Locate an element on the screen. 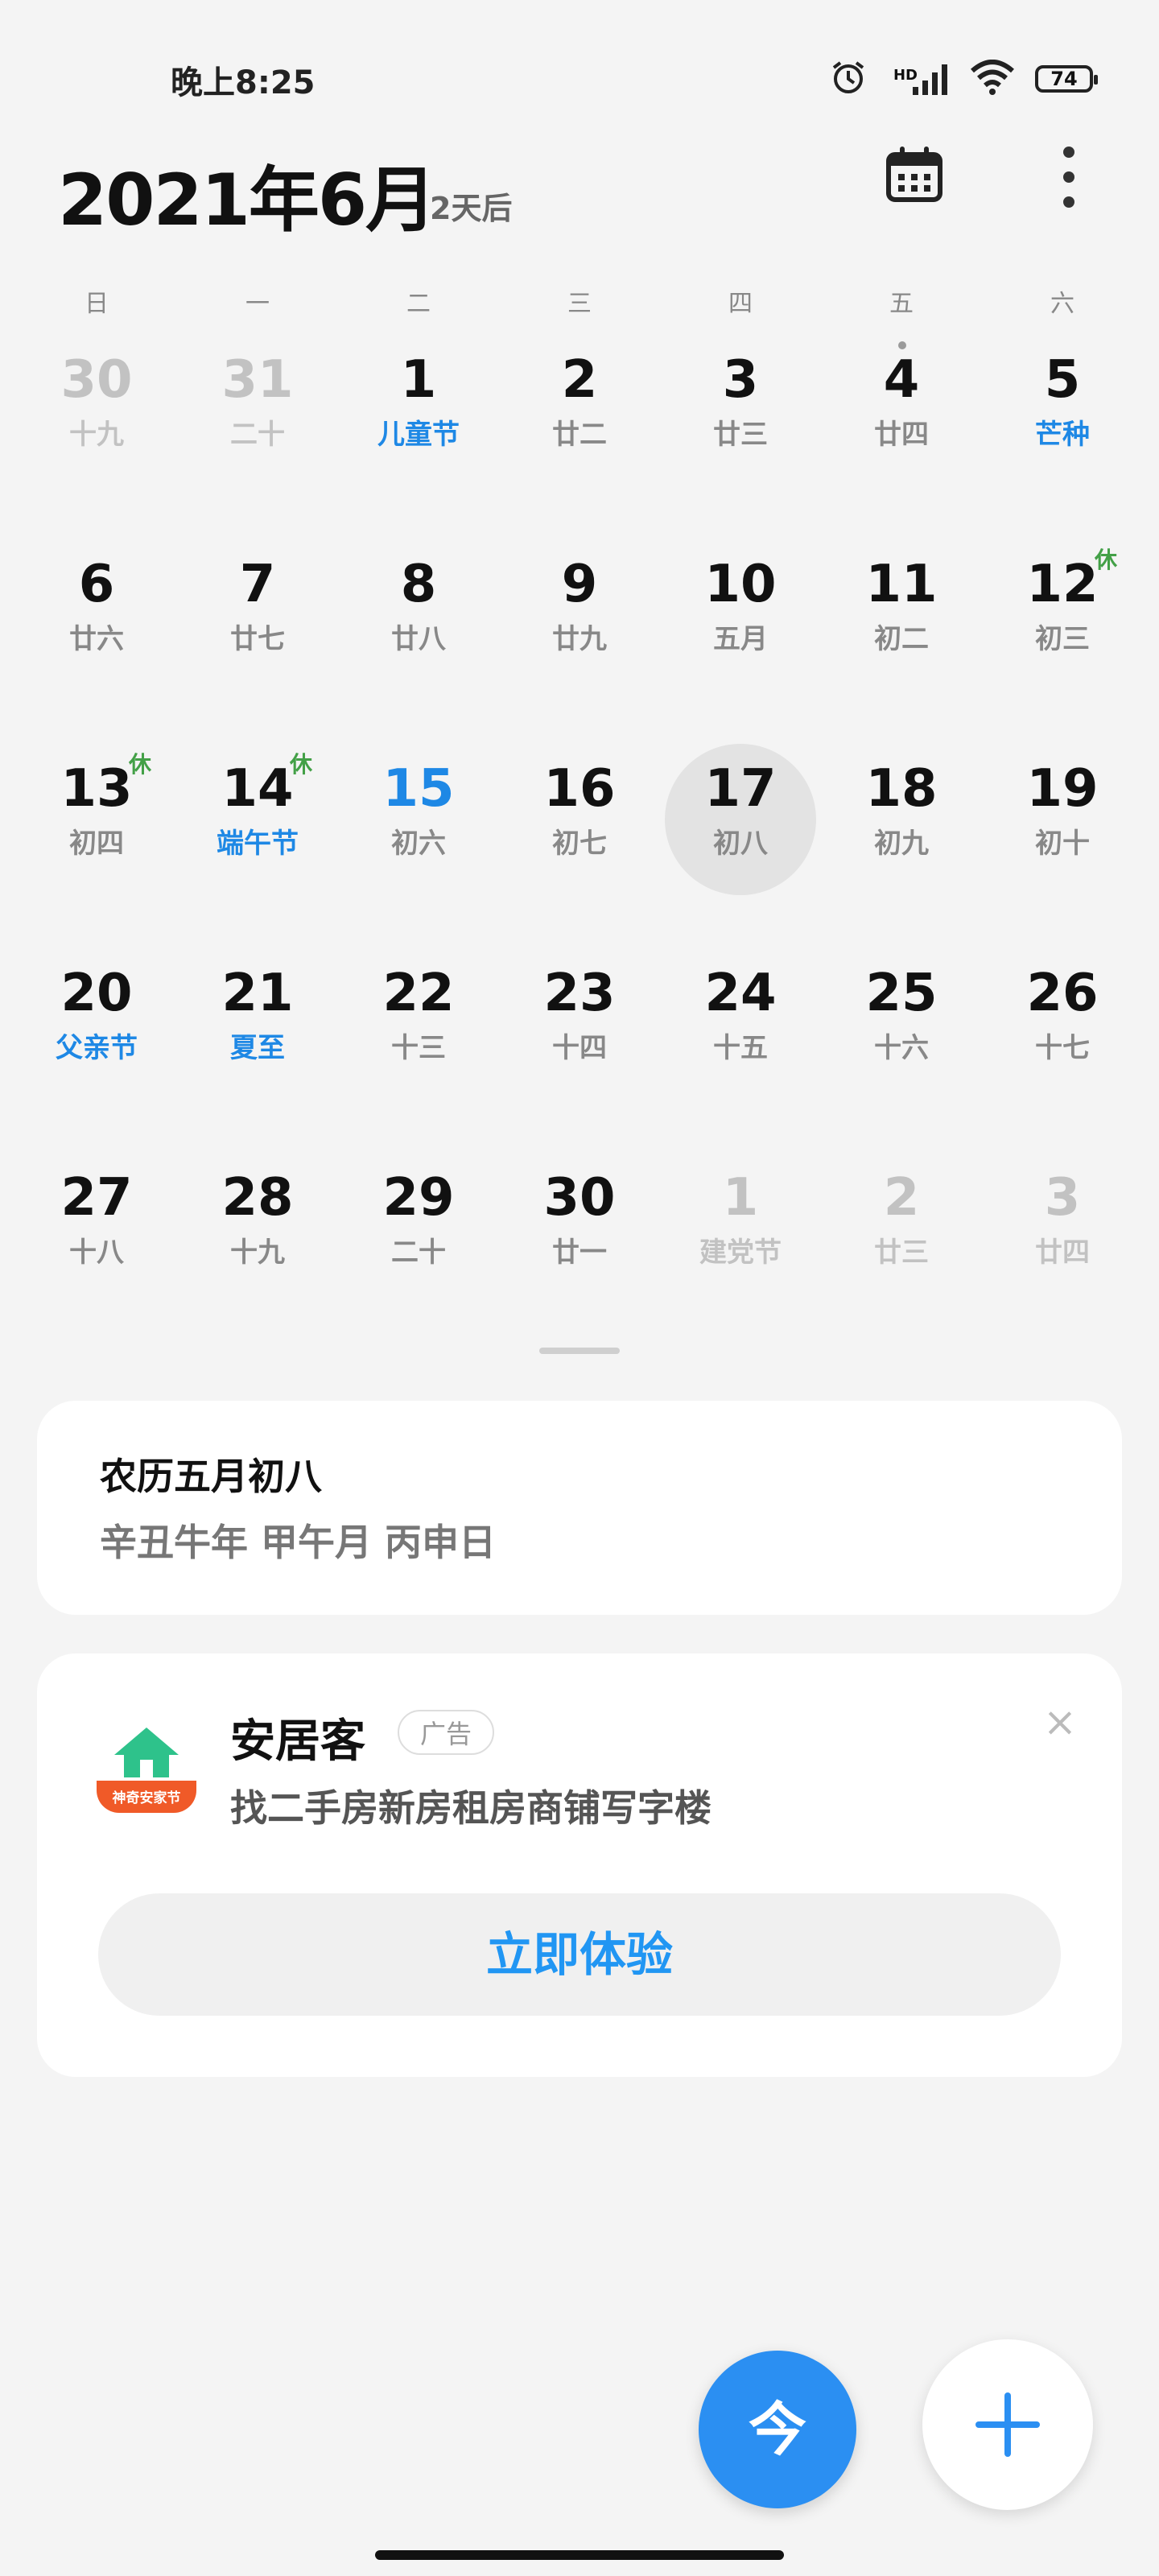 The image size is (1159, 2576). day-cell: 1 建党节 is located at coordinates (740, 1263).